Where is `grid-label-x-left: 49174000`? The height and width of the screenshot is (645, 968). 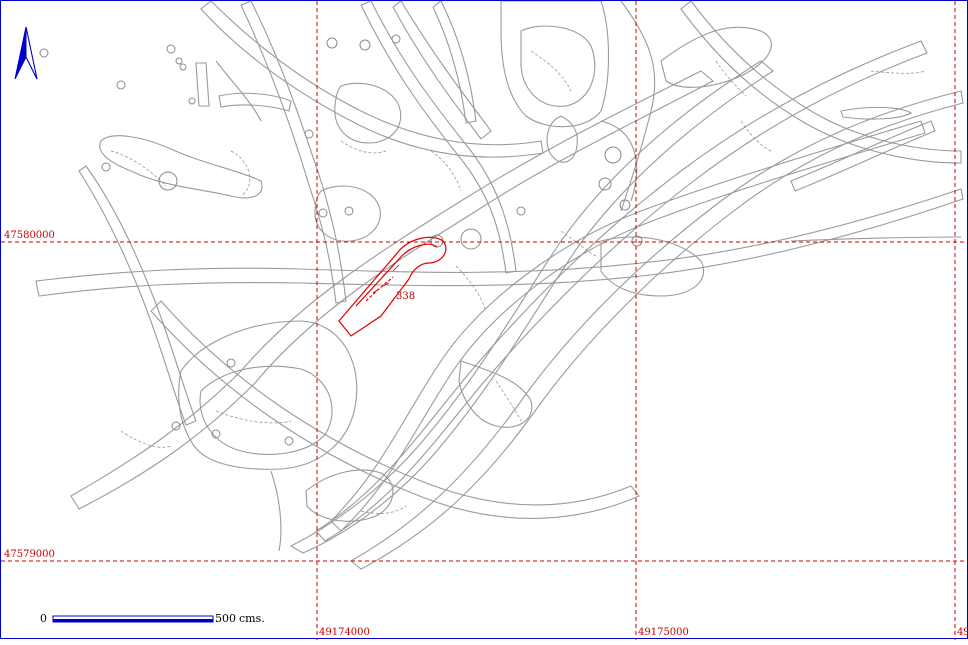 grid-label-x-left: 49174000 is located at coordinates (344, 632).